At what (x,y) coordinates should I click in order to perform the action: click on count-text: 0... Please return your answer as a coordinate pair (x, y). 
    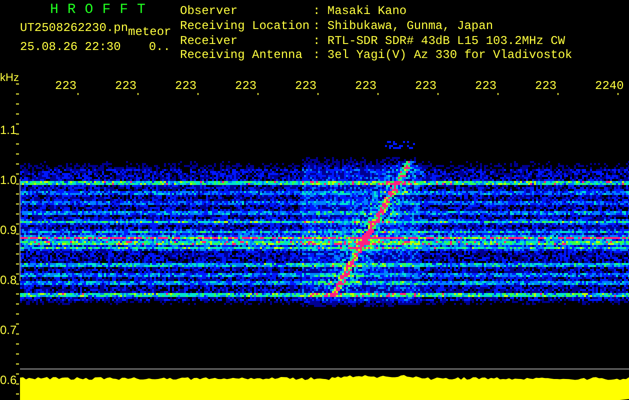
    Looking at the image, I should click on (159, 47).